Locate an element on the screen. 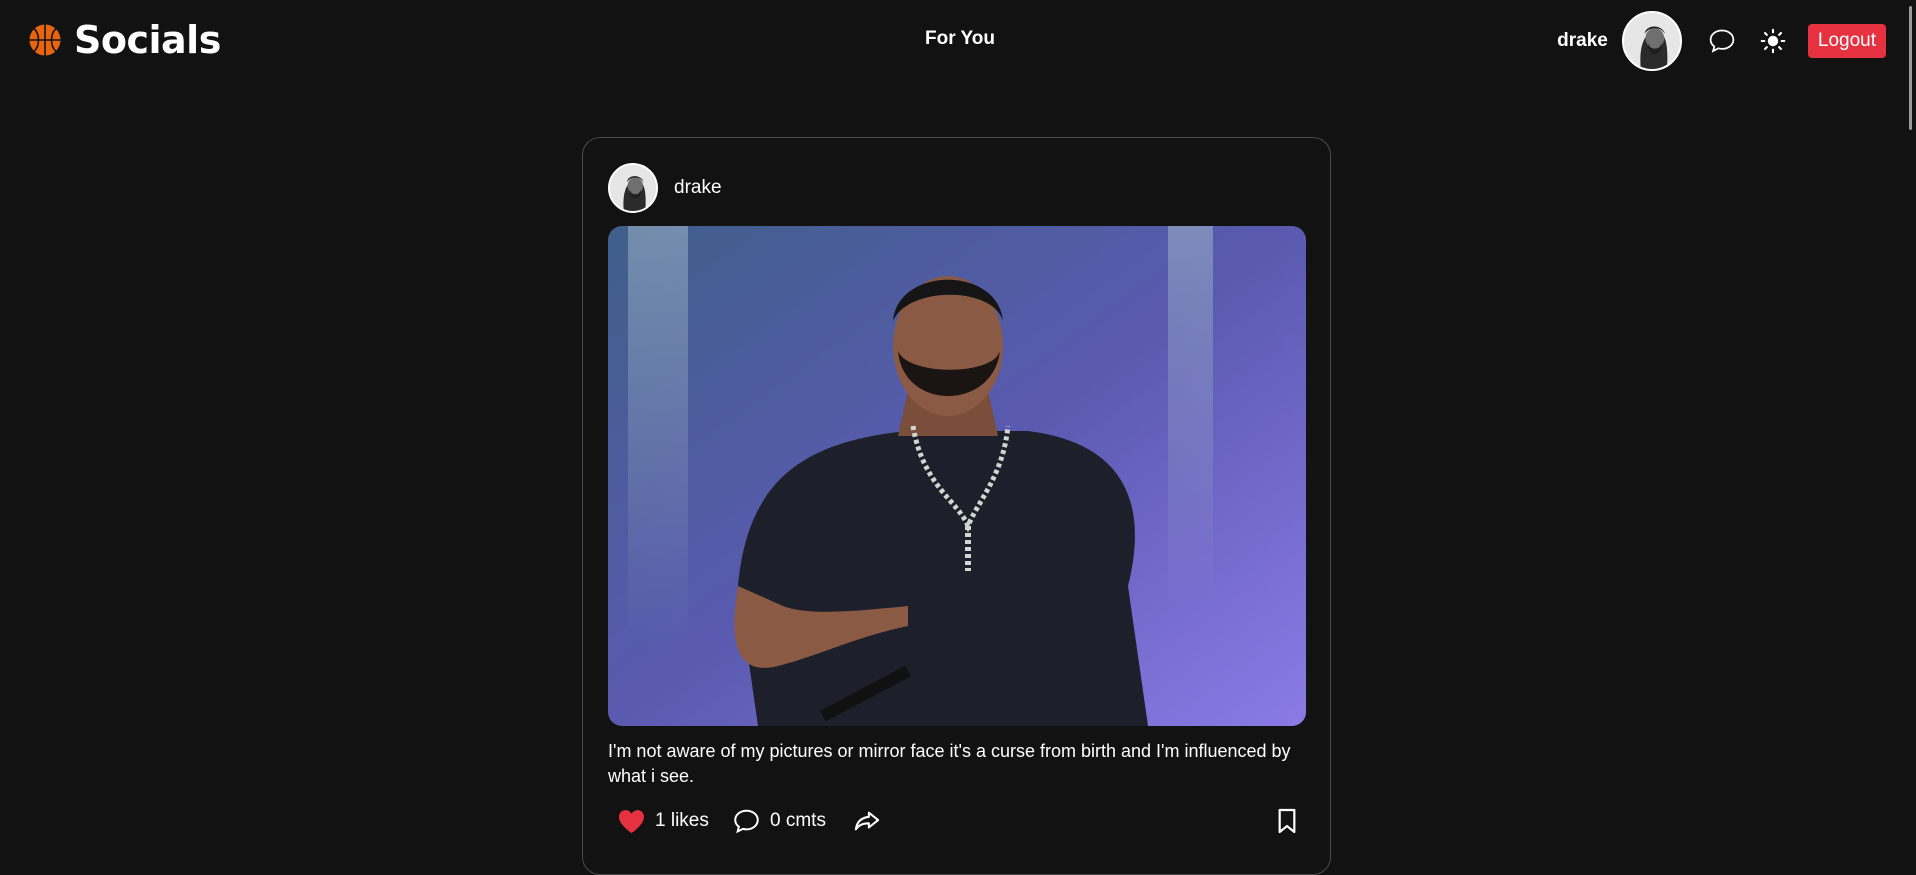 The height and width of the screenshot is (875, 1916). bookmark-button is located at coordinates (1287, 821).